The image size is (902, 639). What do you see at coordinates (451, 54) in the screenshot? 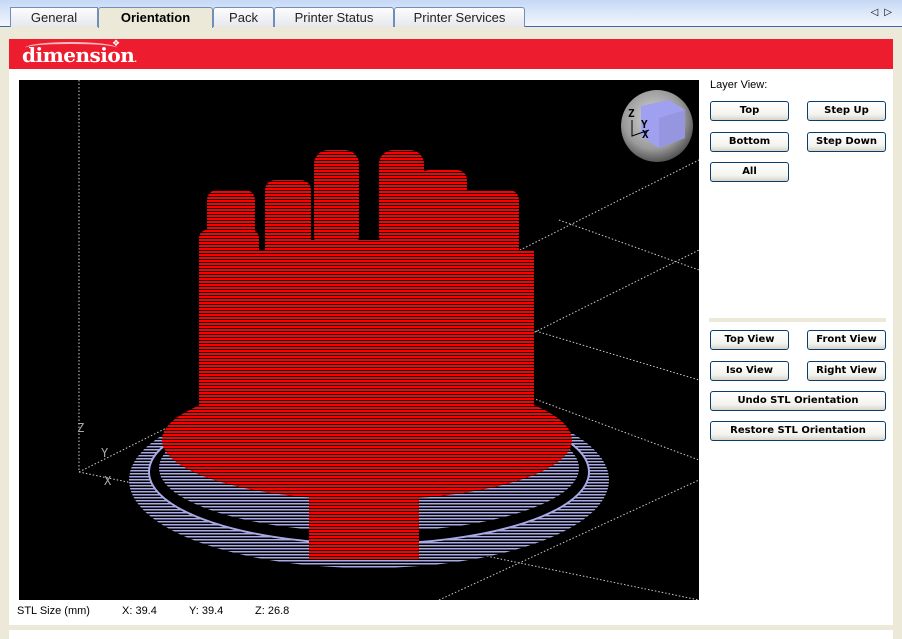
I see `brand-banner: ❖ dimension.` at bounding box center [451, 54].